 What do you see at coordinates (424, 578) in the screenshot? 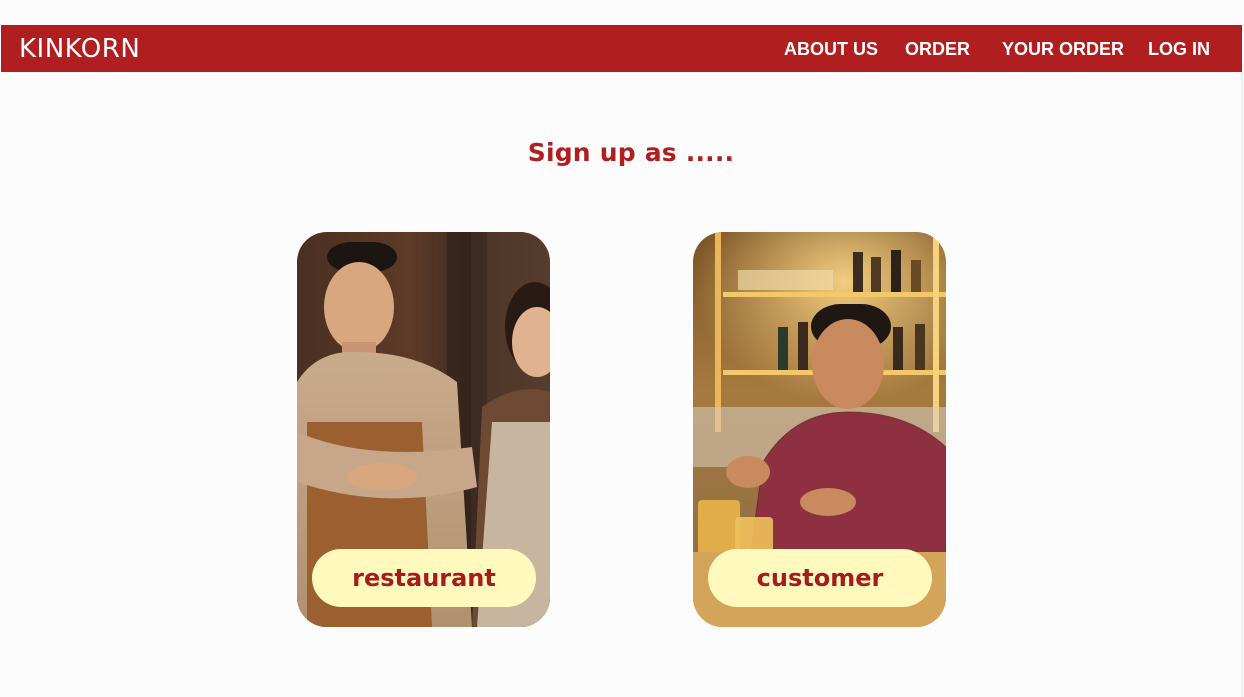
I see `restaurant-button: restaurant` at bounding box center [424, 578].